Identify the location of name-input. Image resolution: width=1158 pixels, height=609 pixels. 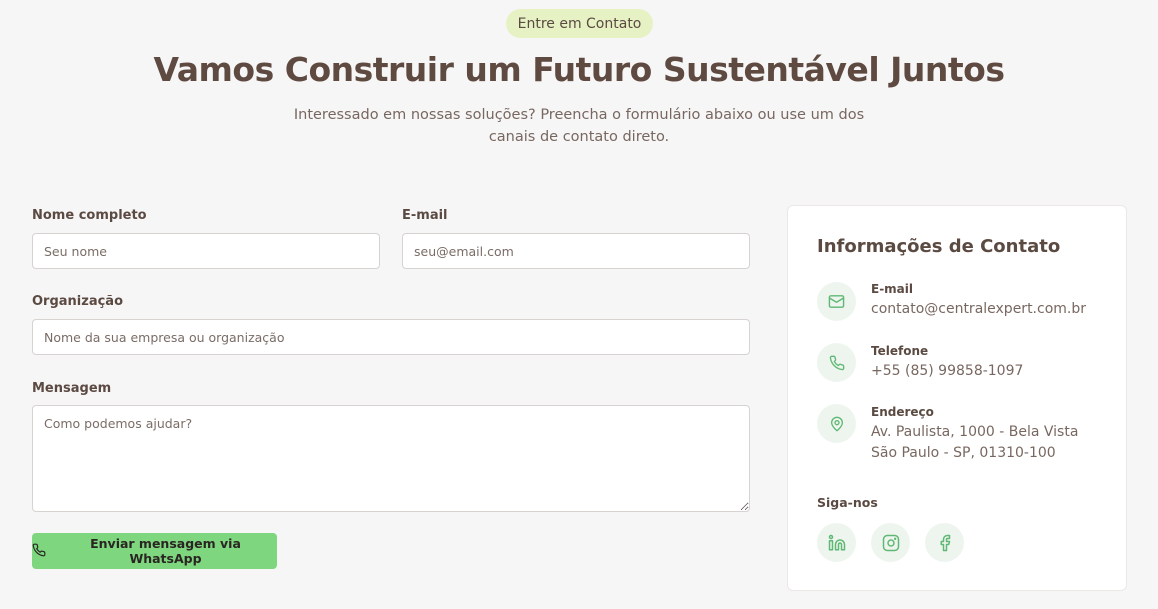
(206, 251).